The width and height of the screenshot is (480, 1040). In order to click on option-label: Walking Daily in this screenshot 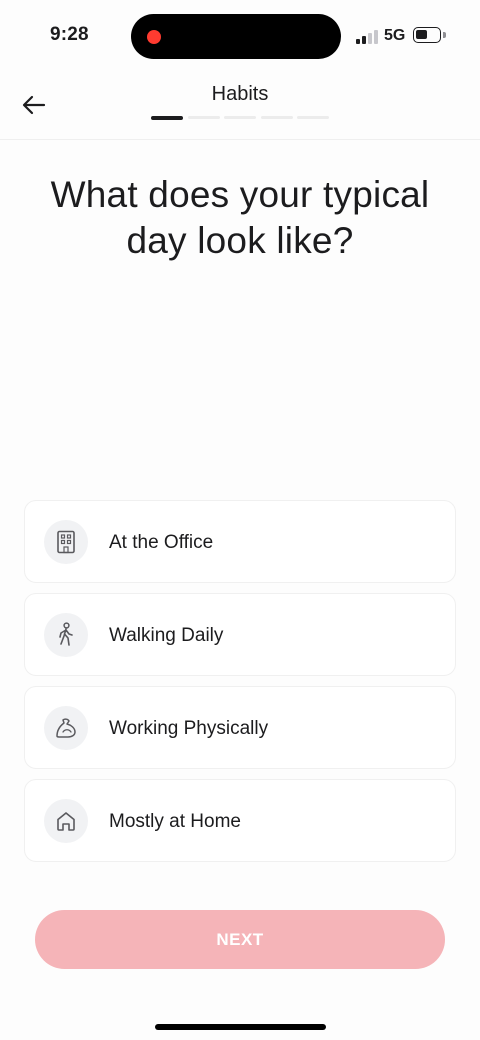, I will do `click(166, 635)`.